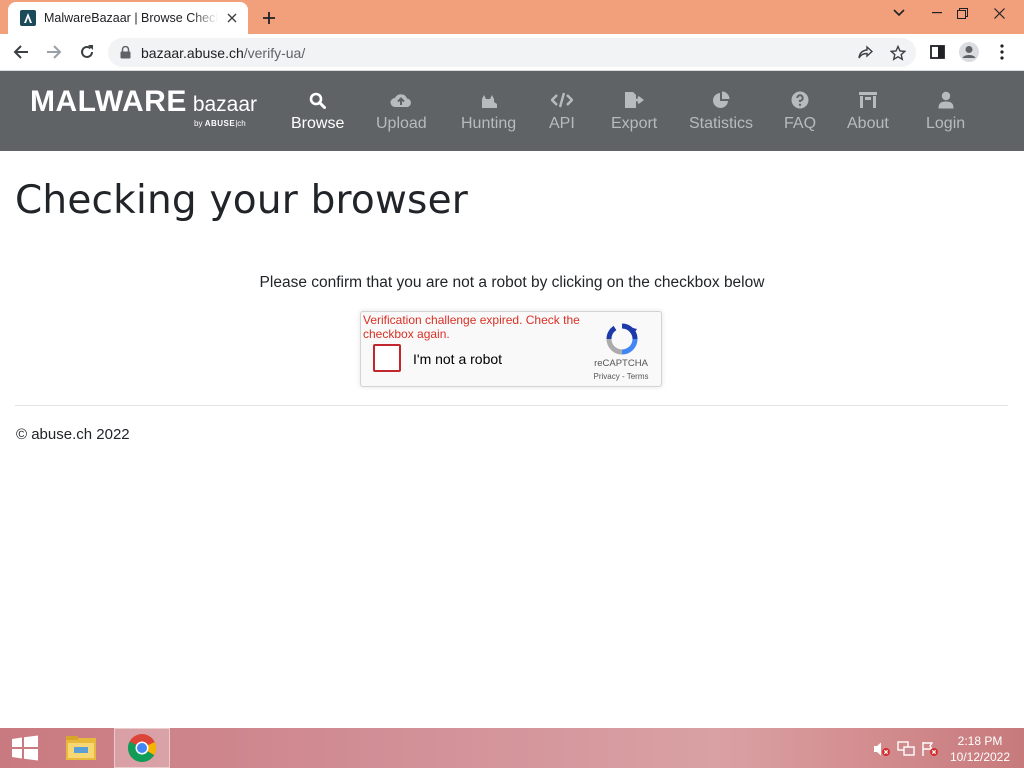  What do you see at coordinates (930, 749) in the screenshot?
I see `action-center-flag-icon` at bounding box center [930, 749].